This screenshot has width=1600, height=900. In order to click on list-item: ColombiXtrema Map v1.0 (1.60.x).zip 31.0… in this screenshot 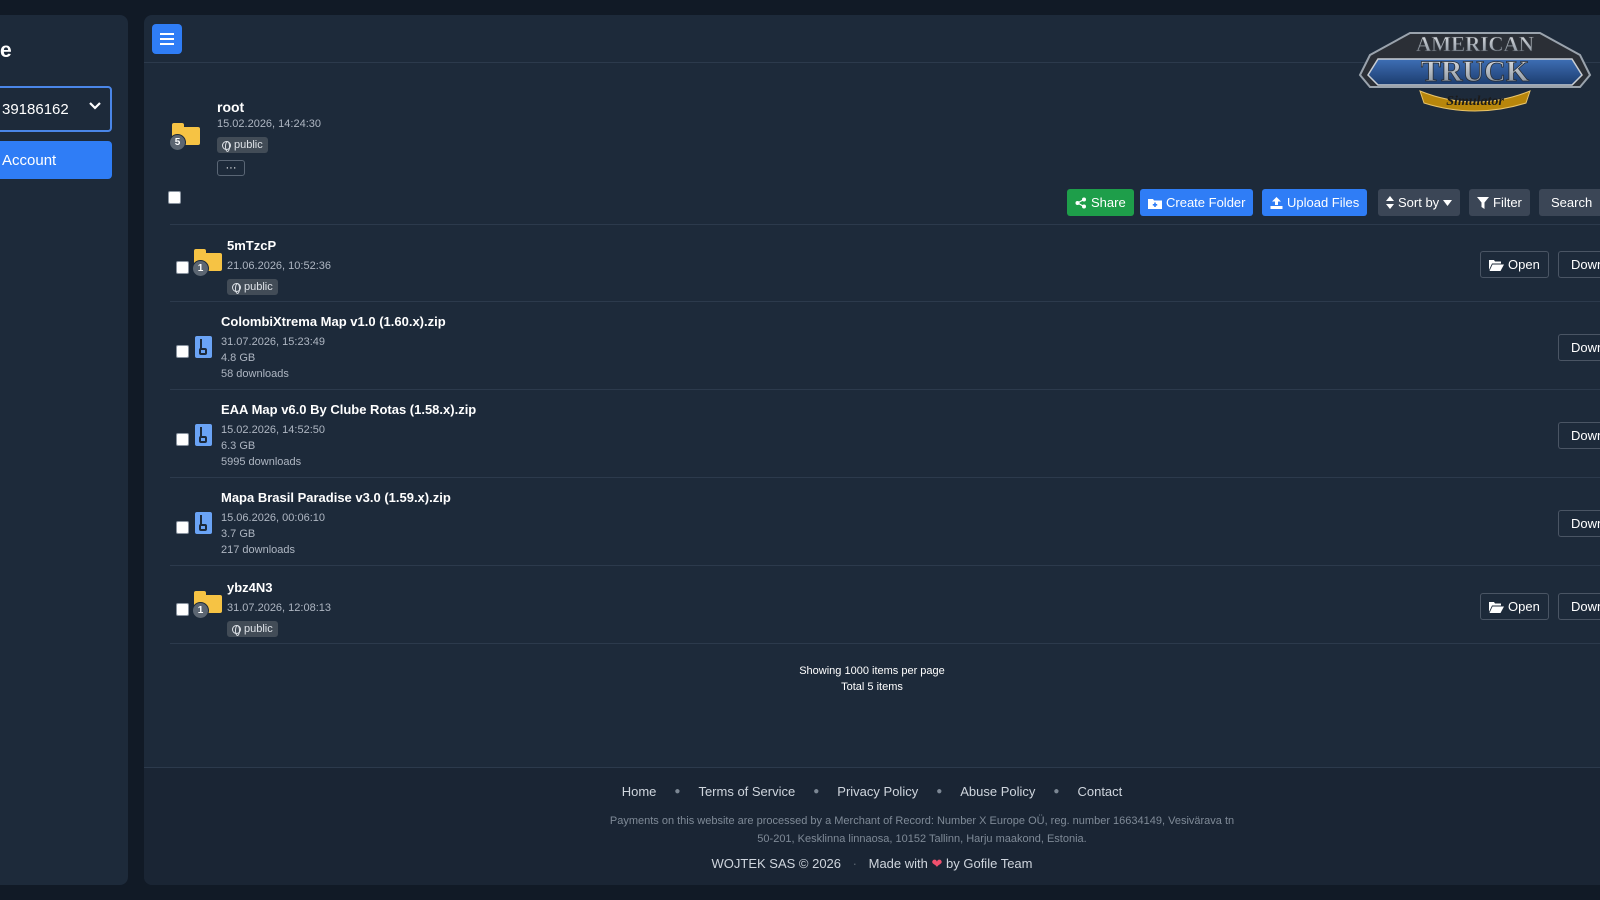, I will do `click(885, 346)`.